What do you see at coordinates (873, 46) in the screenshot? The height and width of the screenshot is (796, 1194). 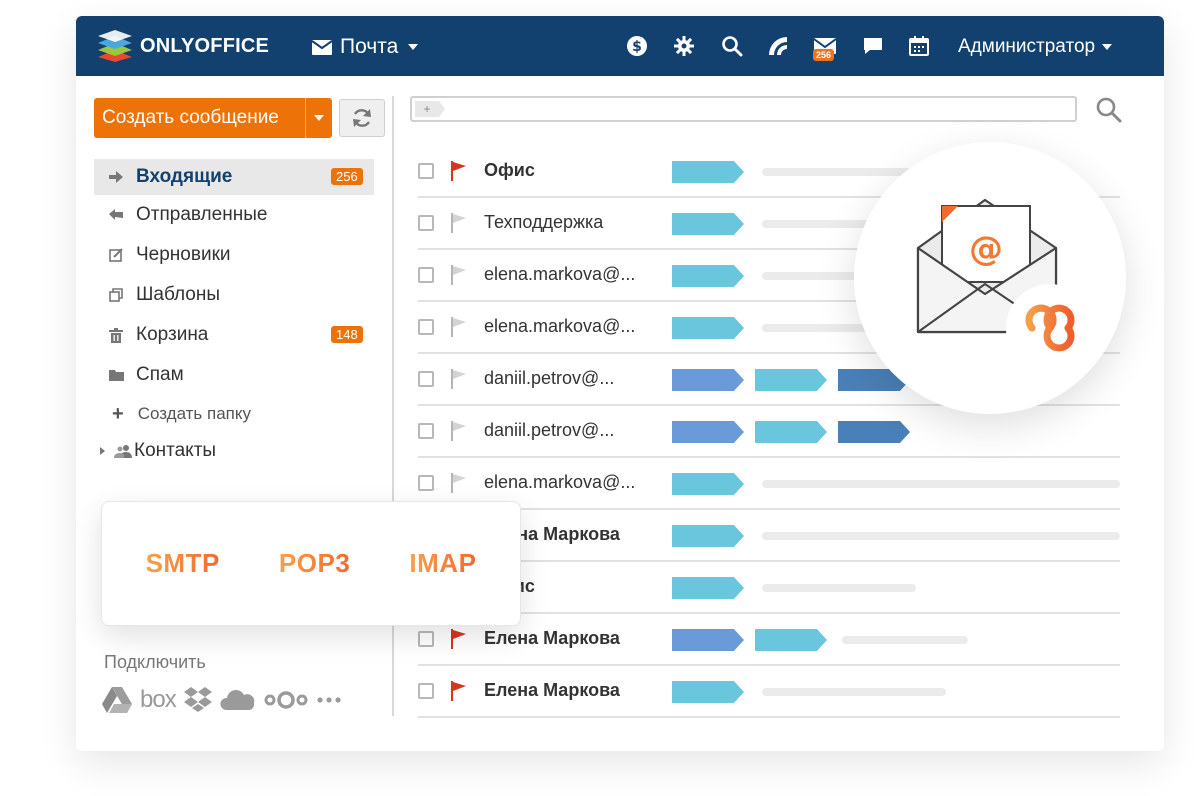 I see `chat-icon` at bounding box center [873, 46].